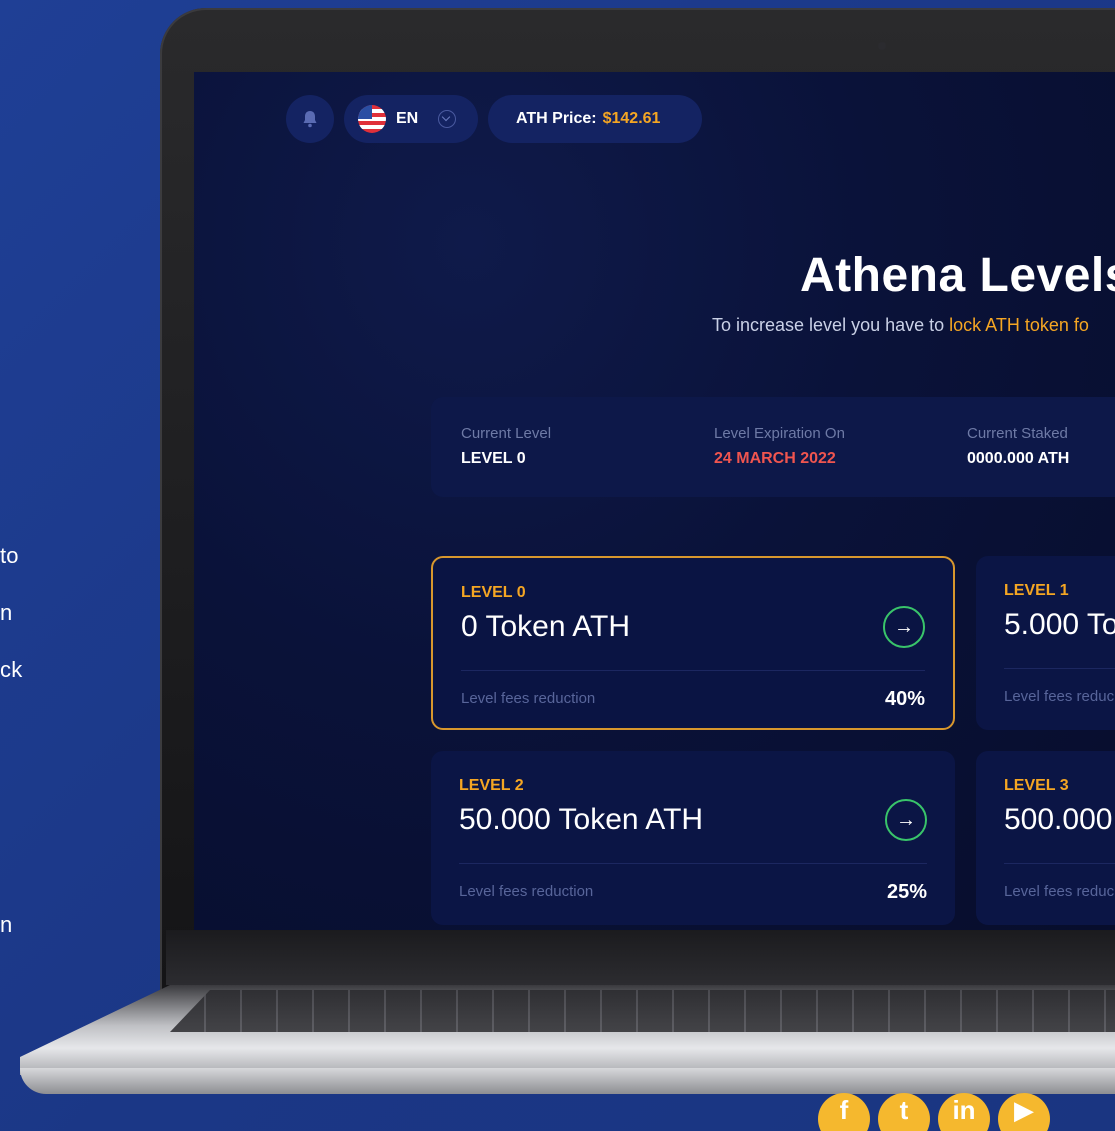  Describe the element at coordinates (506, 446) in the screenshot. I see `current-level: Current Level LEVEL 0` at that location.